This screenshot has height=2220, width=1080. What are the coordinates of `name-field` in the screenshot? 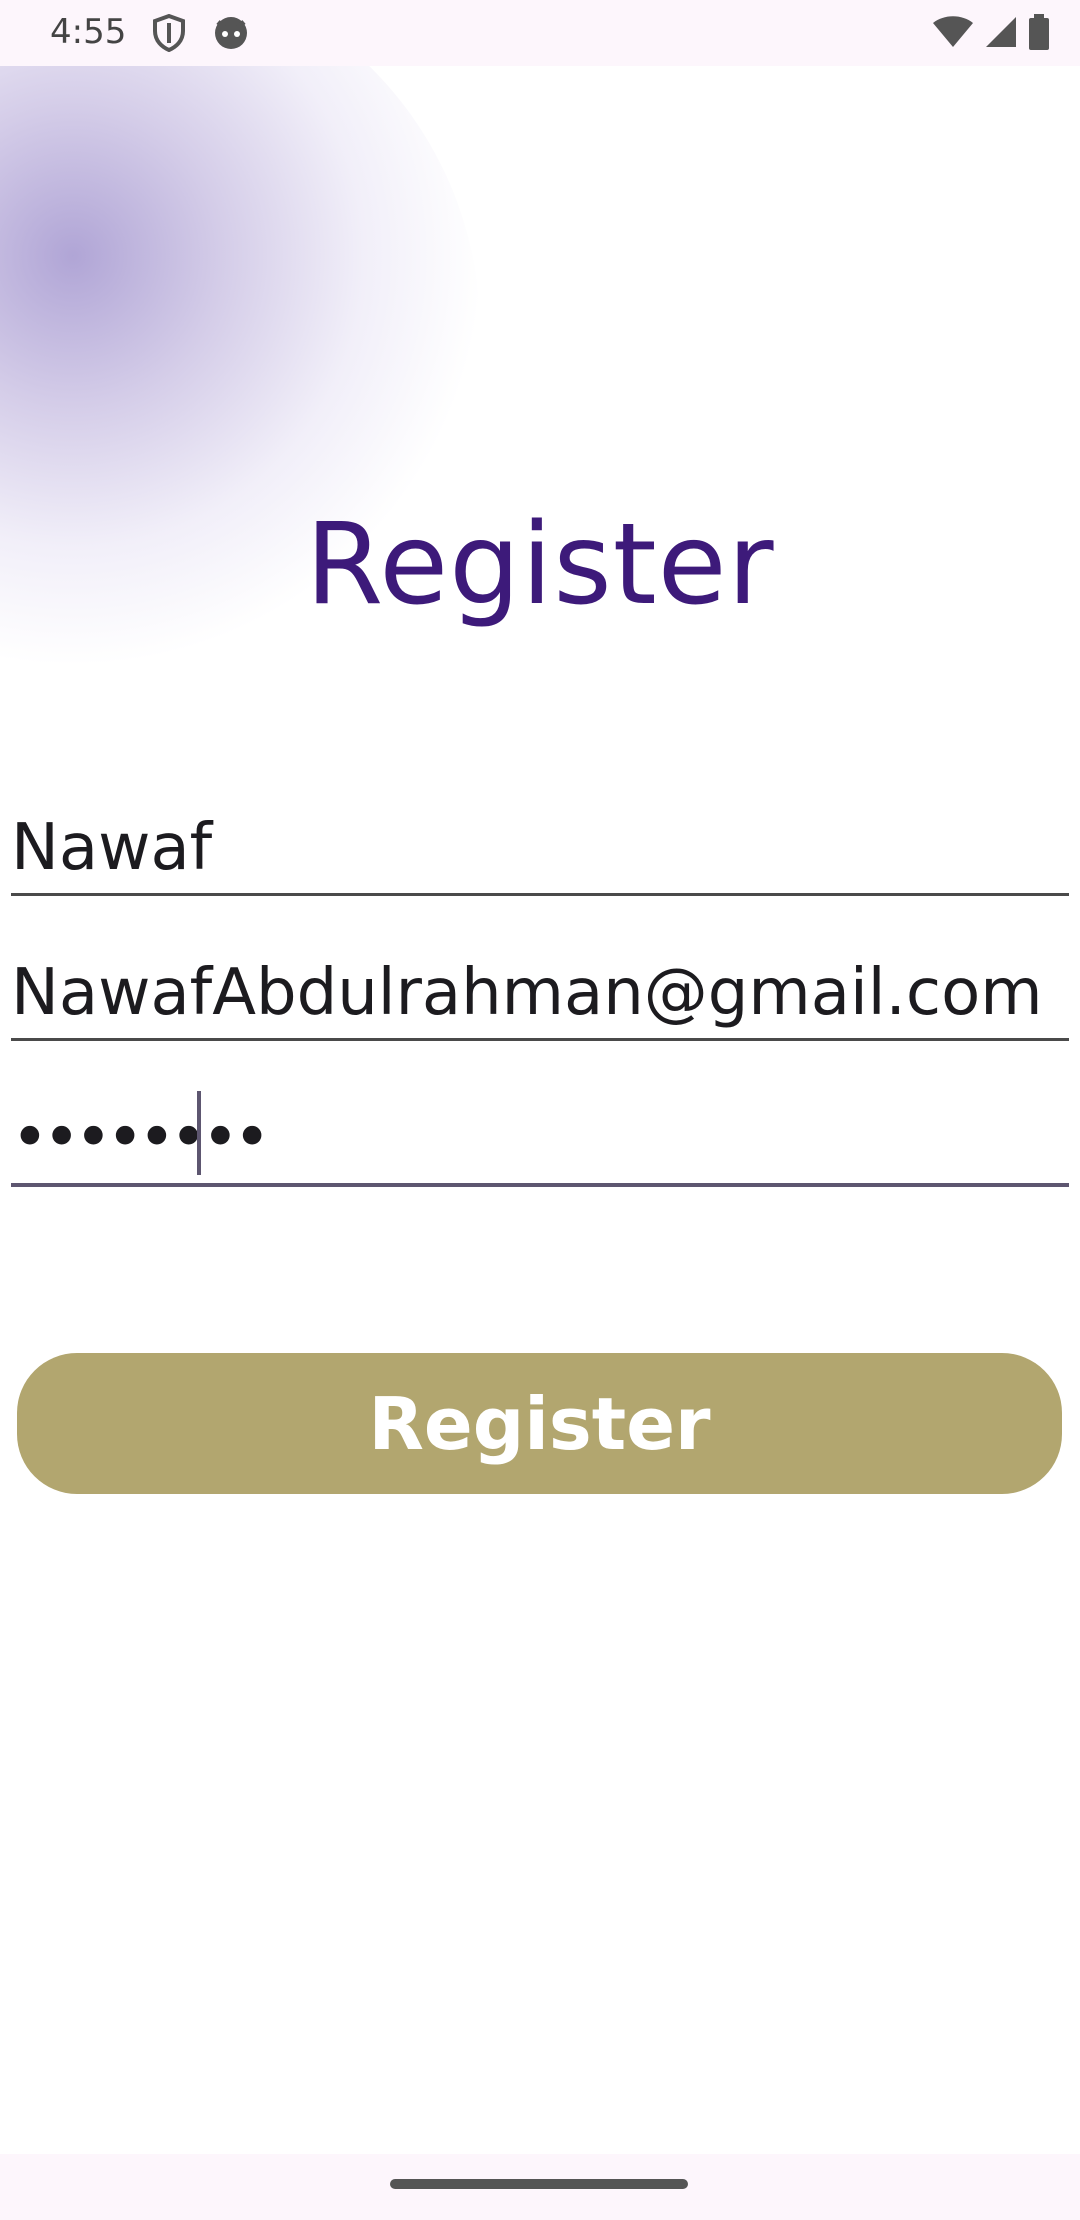 It's located at (540, 853).